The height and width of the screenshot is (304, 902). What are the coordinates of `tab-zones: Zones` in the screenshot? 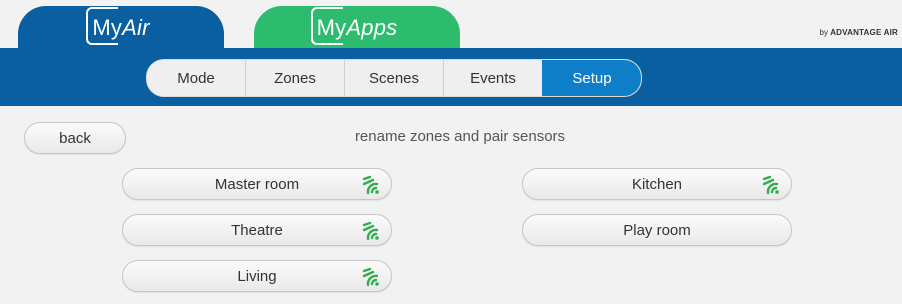 It's located at (294, 78).